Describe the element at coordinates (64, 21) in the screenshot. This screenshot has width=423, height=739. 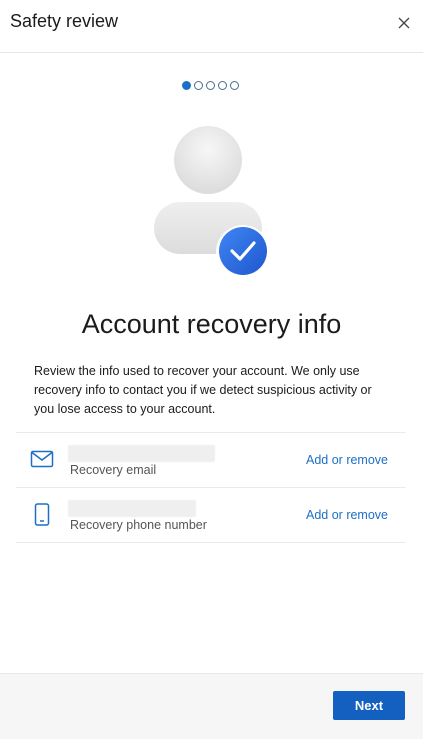
I see `dialog-title: Safety review` at that location.